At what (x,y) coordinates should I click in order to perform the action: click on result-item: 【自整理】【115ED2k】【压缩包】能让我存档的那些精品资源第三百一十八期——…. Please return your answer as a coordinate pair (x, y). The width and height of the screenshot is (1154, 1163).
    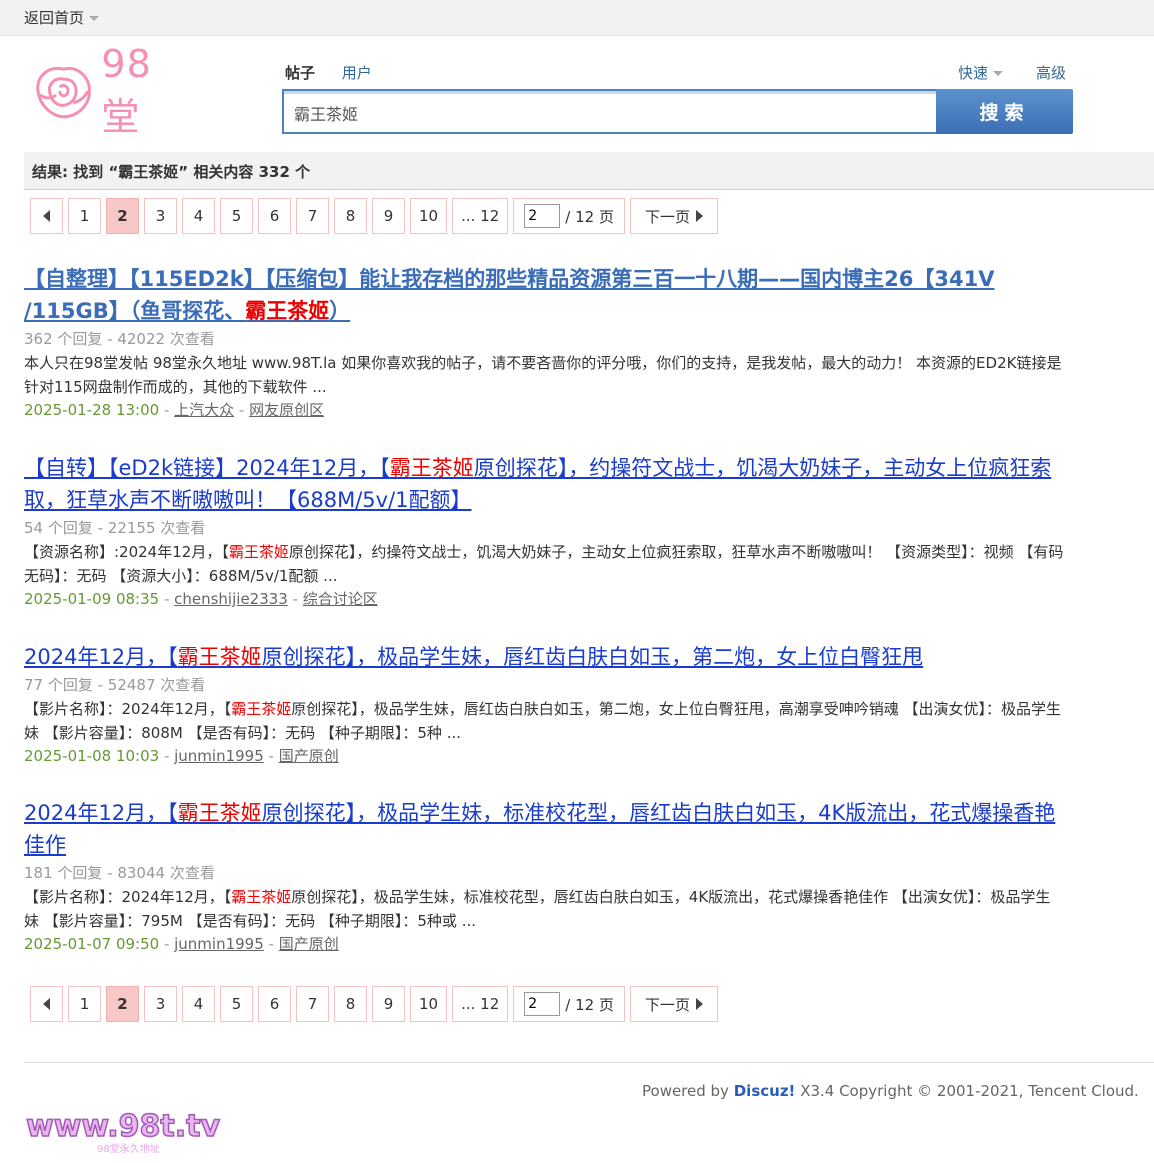
    Looking at the image, I should click on (544, 342).